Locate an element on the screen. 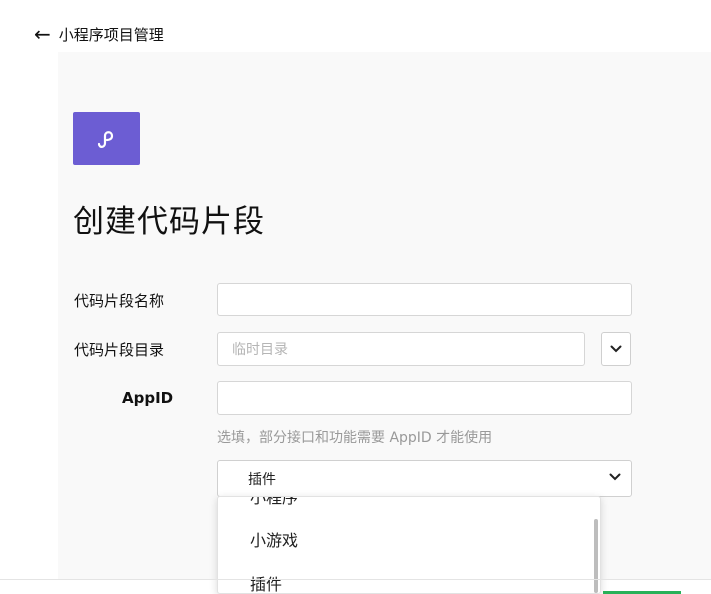 The height and width of the screenshot is (594, 711). footer-divider is located at coordinates (355, 579).